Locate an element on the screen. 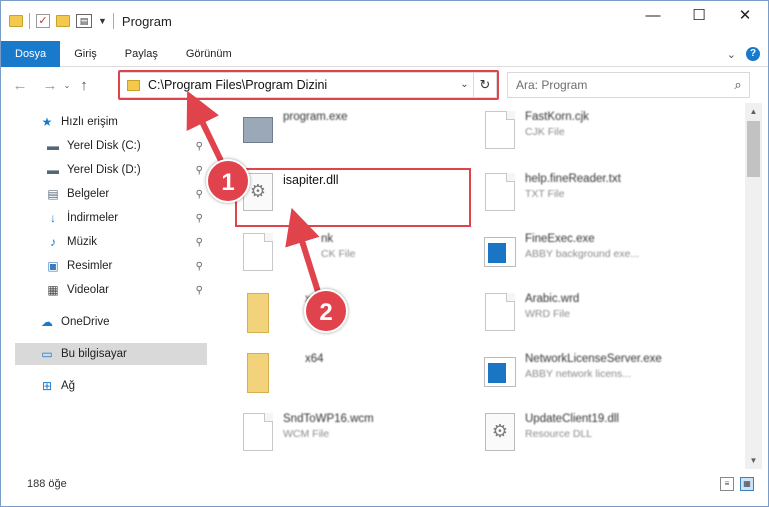  view-buttons: ≡ ▦ is located at coordinates (737, 484).